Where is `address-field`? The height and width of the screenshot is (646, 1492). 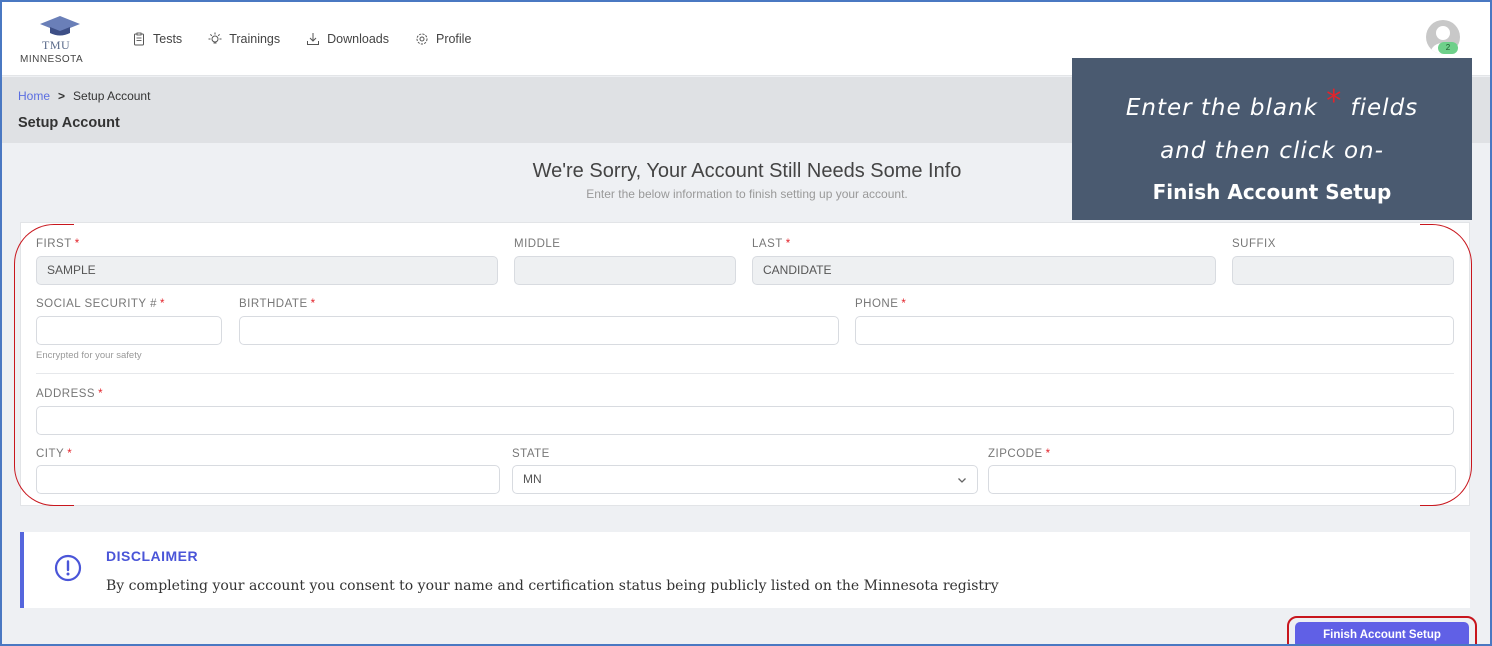 address-field is located at coordinates (745, 420).